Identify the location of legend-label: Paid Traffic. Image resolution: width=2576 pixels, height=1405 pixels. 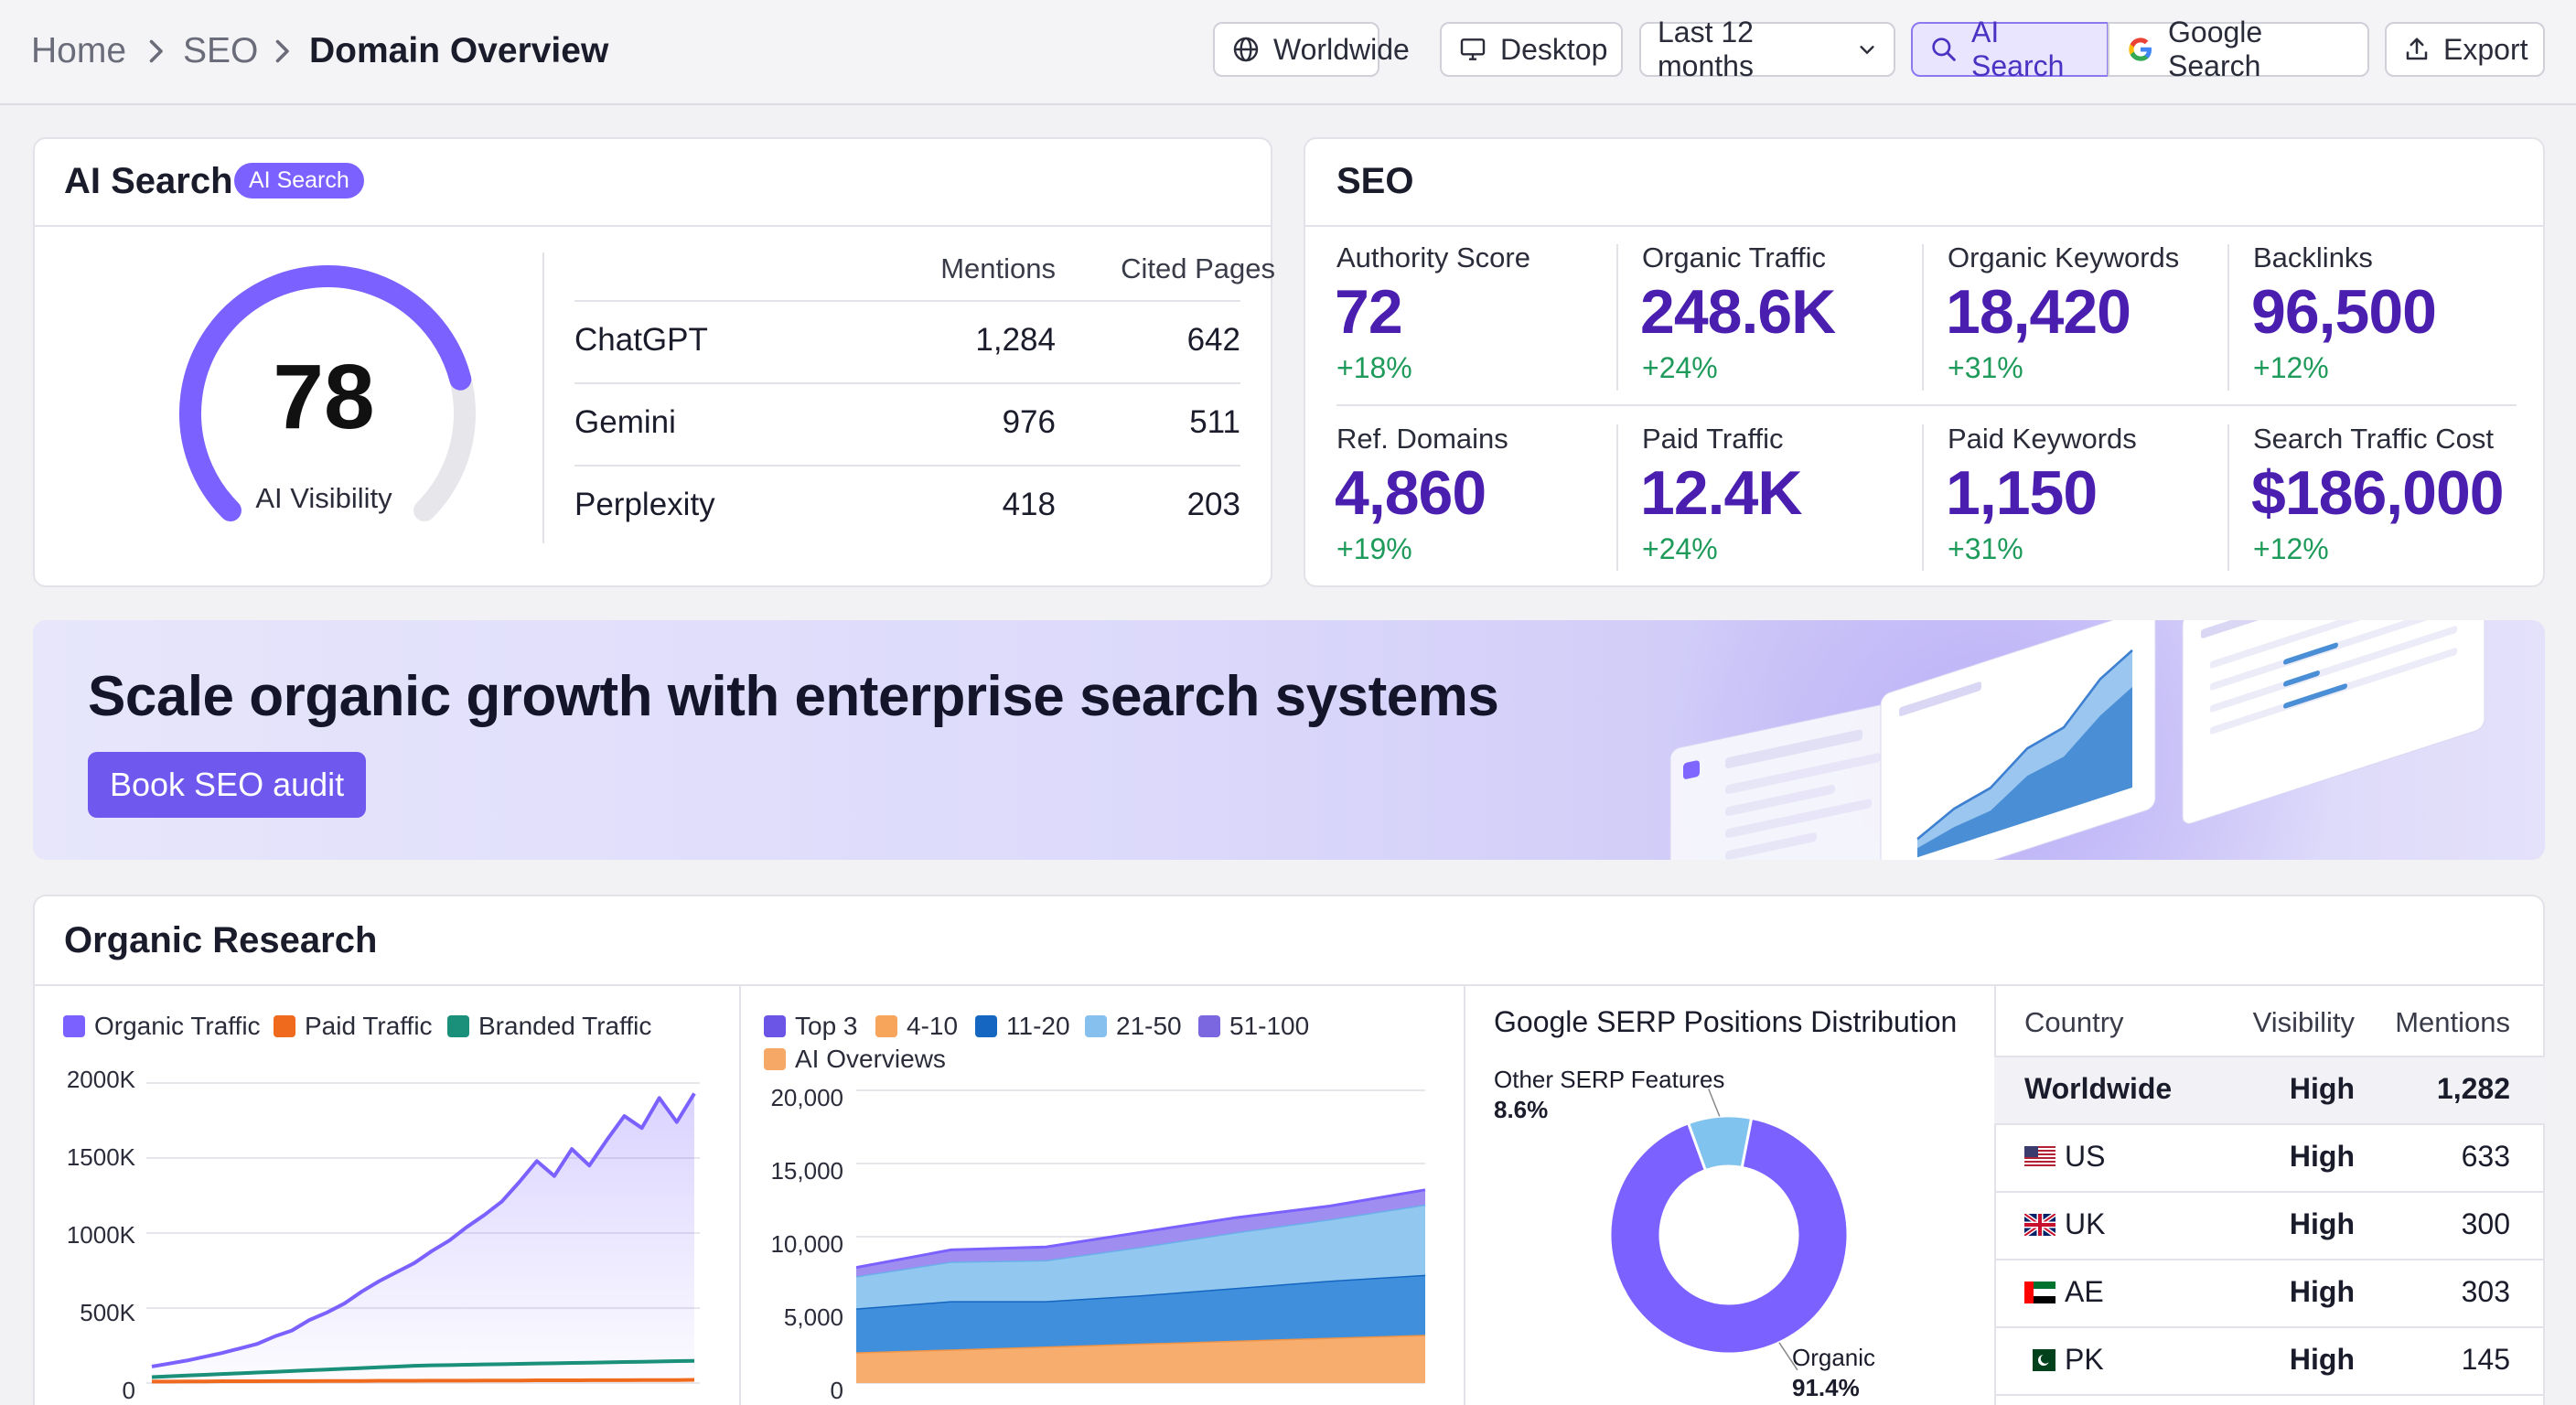
(369, 1026).